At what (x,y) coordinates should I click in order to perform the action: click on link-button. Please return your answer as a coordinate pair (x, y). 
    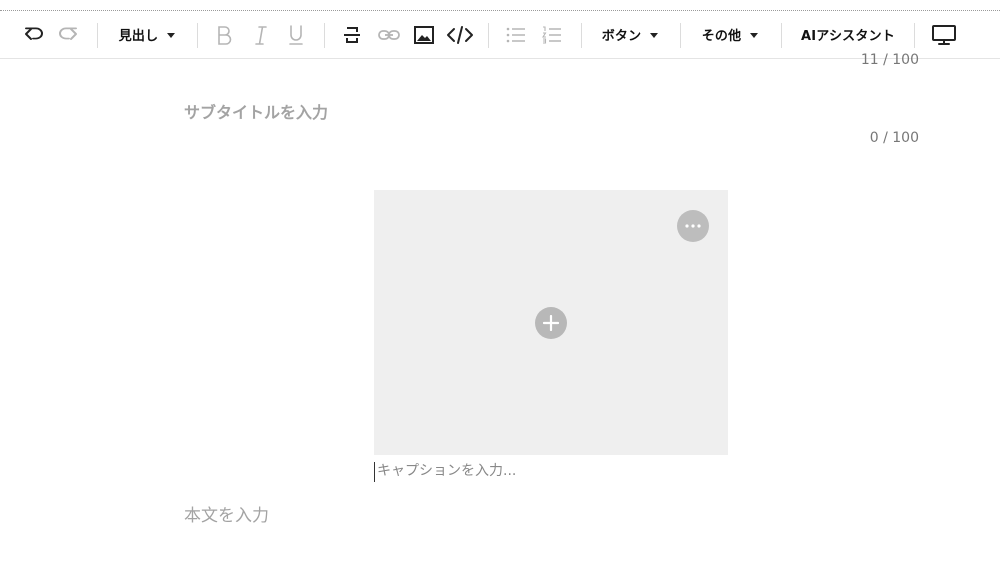
    Looking at the image, I should click on (389, 34).